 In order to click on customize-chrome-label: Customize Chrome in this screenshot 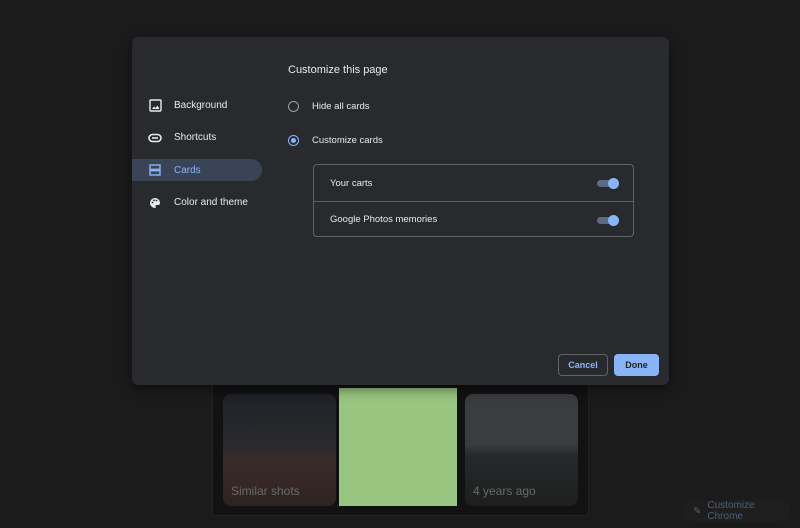, I will do `click(731, 511)`.